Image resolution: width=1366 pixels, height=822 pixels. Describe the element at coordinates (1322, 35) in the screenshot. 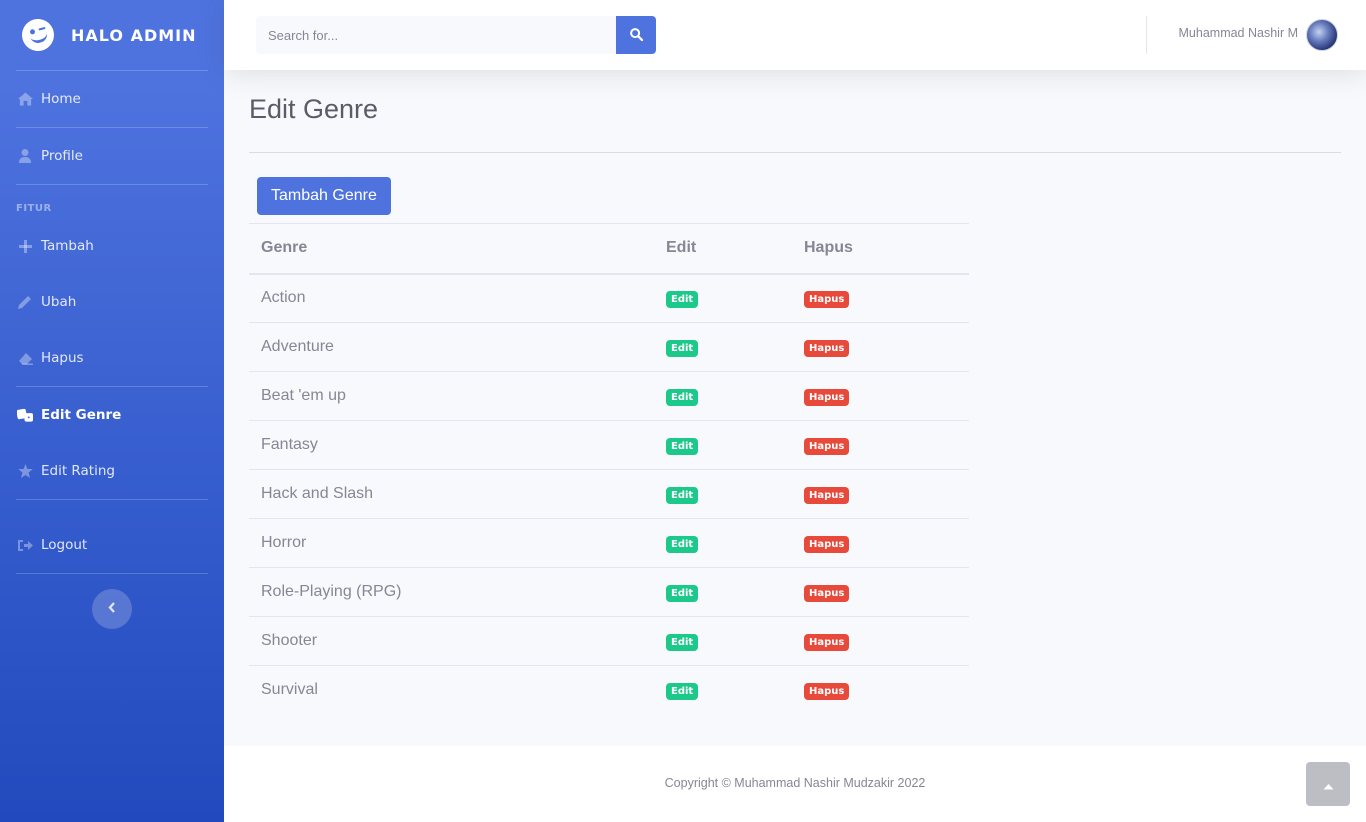

I see `avatar` at that location.